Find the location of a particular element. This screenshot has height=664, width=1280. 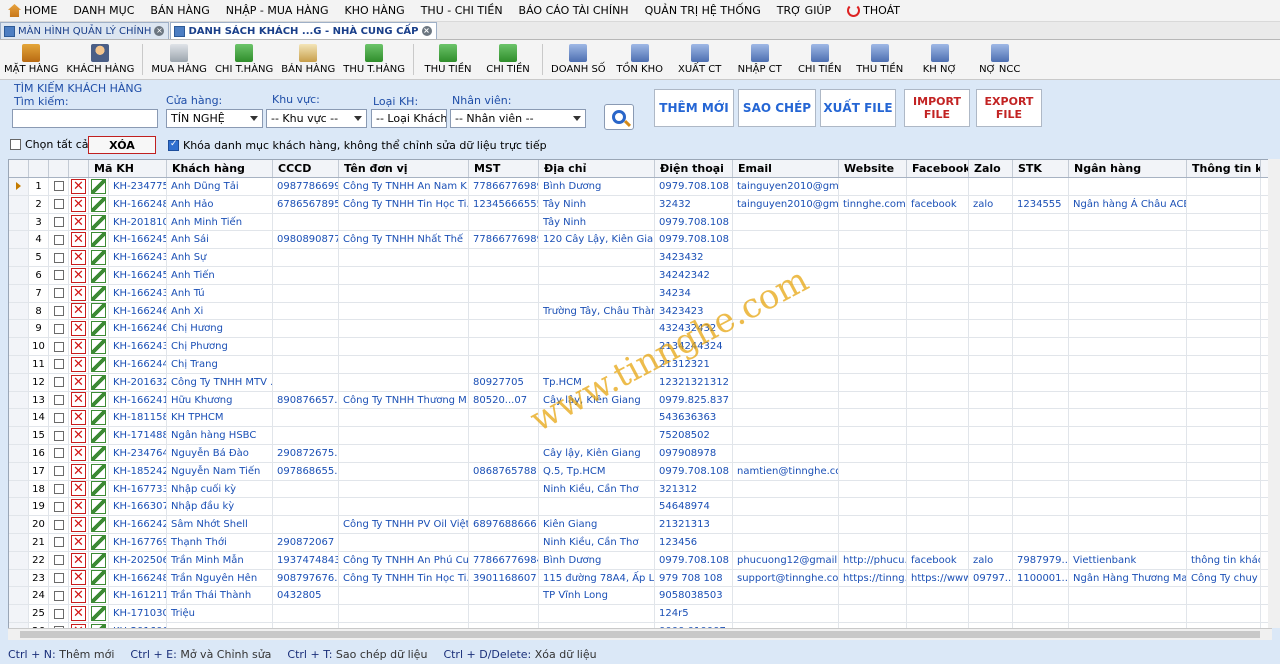

table-cell: 0979.708.108 is located at coordinates (694, 471).